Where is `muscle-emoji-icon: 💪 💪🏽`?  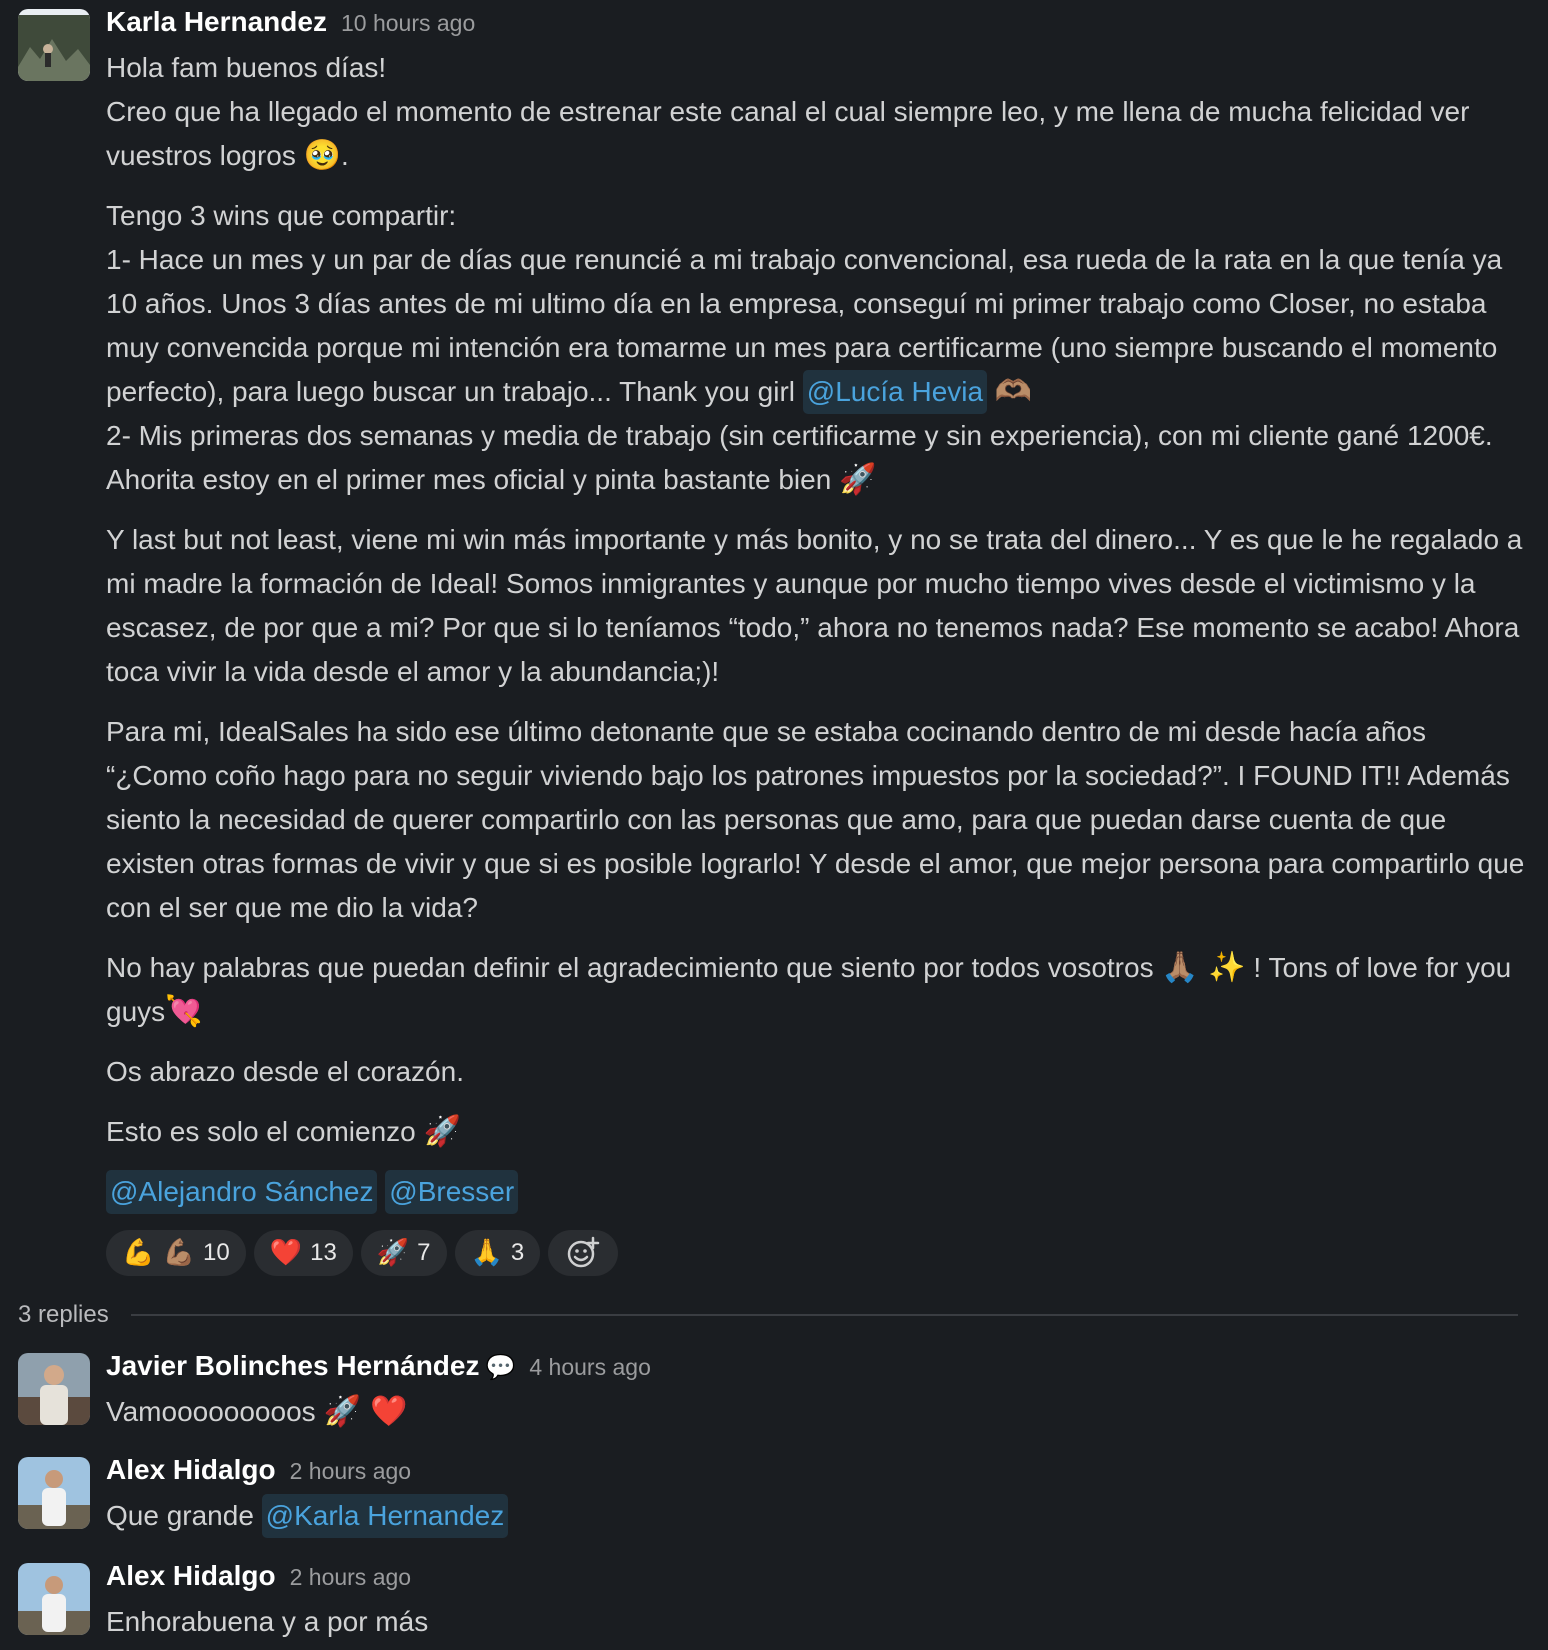
muscle-emoji-icon: 💪 💪🏽 is located at coordinates (159, 1253).